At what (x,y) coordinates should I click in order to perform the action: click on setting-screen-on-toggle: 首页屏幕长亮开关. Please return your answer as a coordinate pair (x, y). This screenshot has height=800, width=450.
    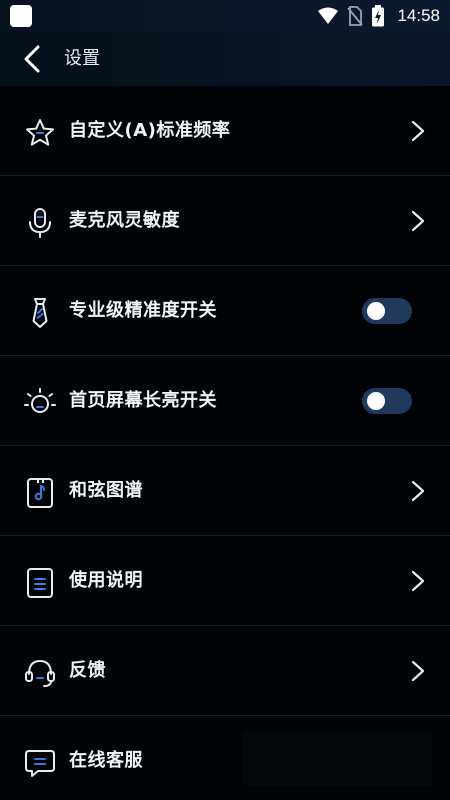
    Looking at the image, I should click on (225, 401).